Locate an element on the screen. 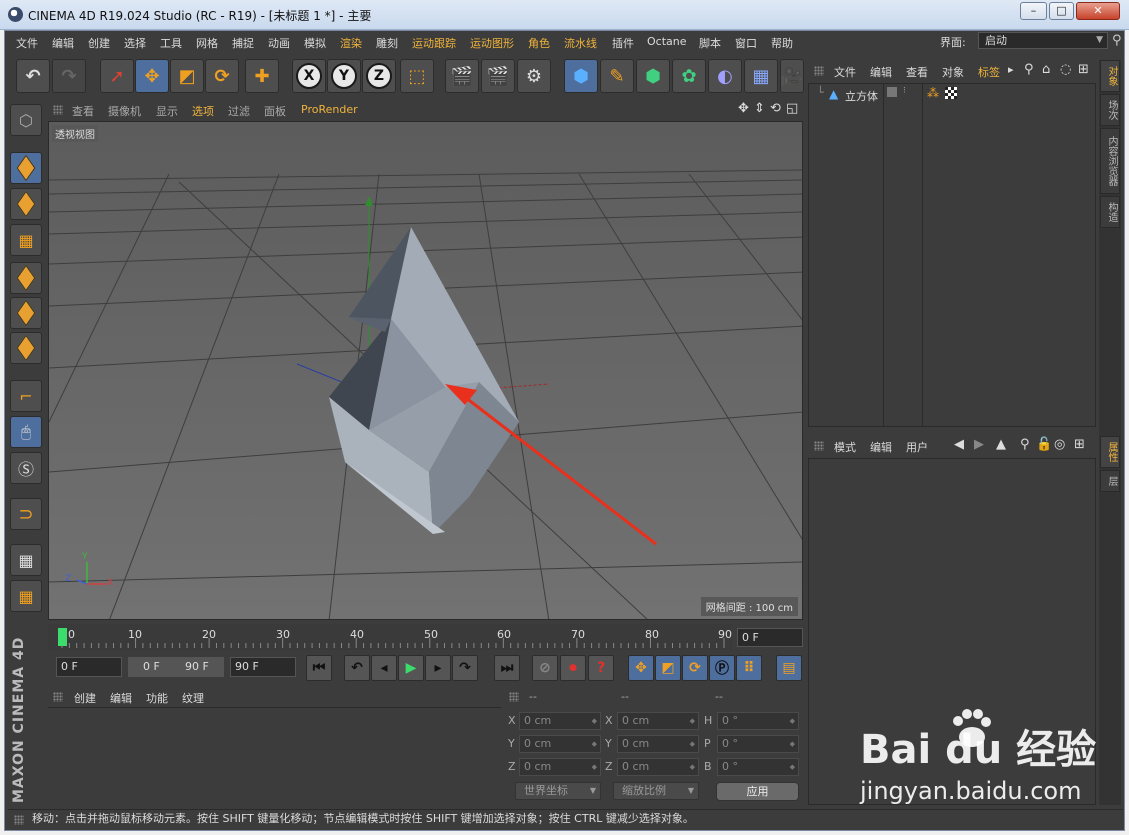 This screenshot has width=1129, height=835. key-pla-button: ⠿ is located at coordinates (749, 668).